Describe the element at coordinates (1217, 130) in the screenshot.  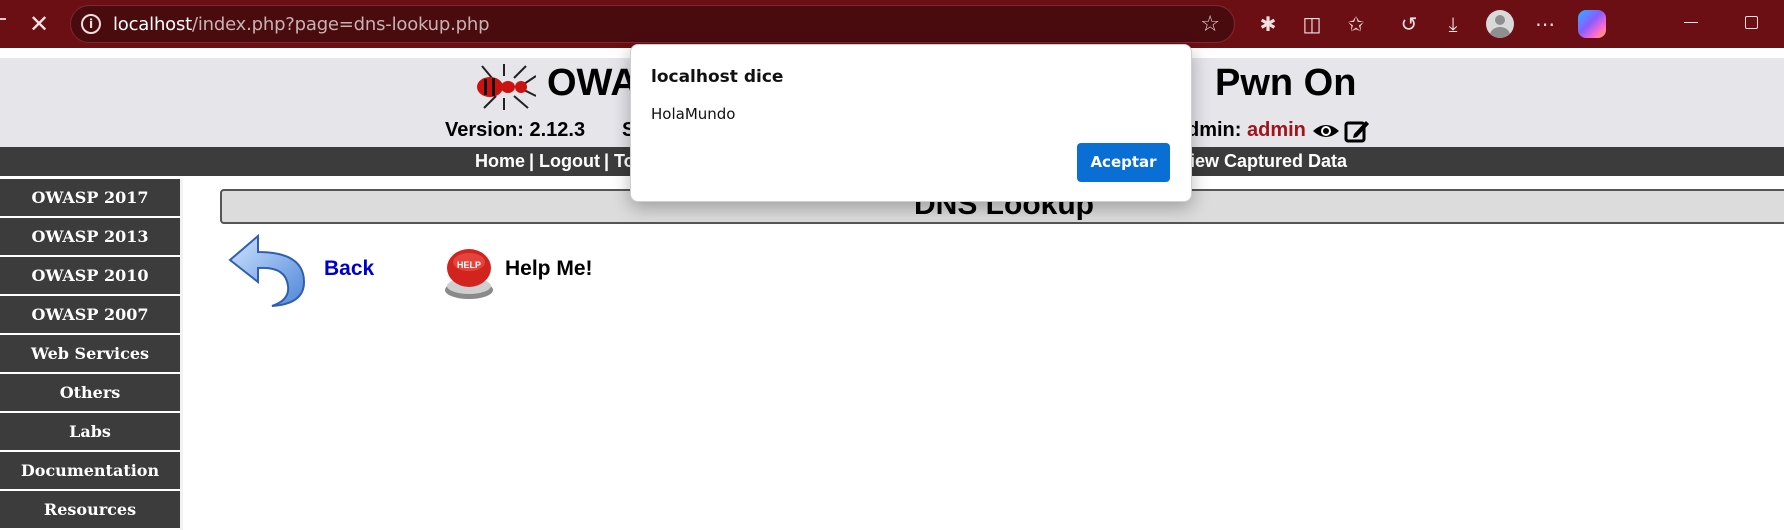
I see `admin-label: dmin:` at that location.